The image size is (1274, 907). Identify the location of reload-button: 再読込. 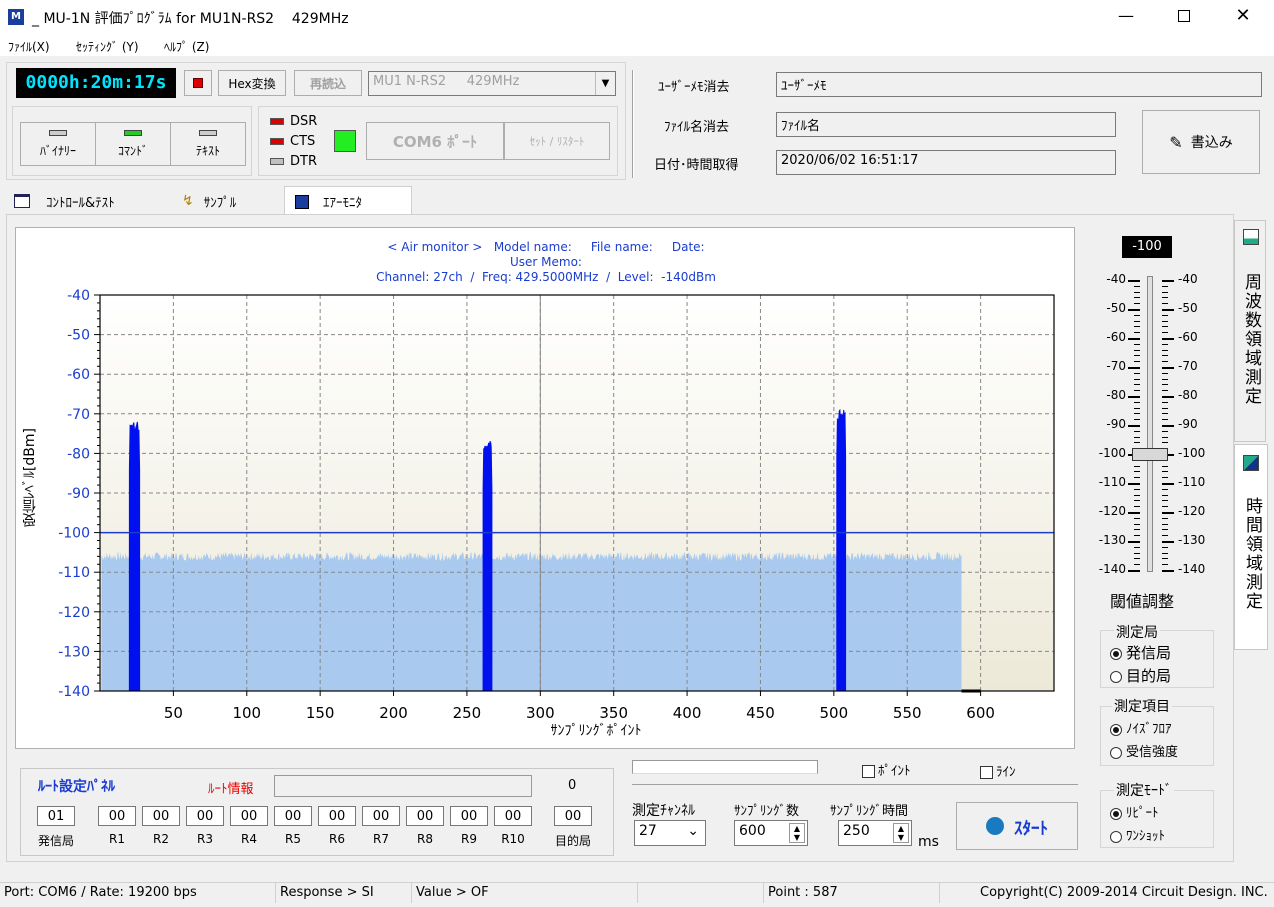
(328, 83).